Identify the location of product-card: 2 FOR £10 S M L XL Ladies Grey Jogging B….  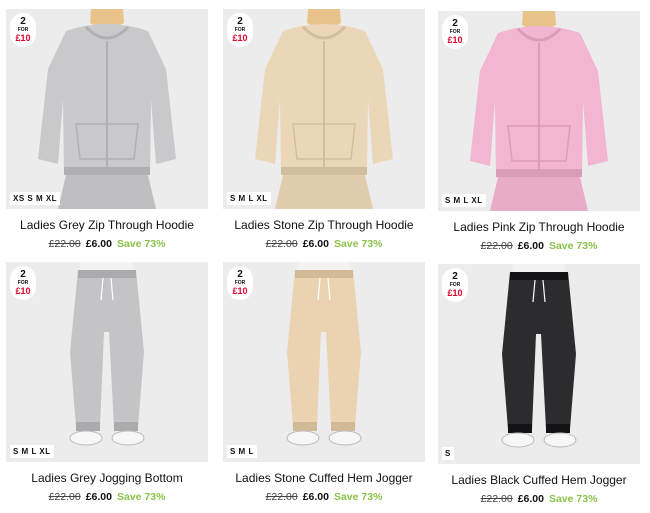
(107, 382).